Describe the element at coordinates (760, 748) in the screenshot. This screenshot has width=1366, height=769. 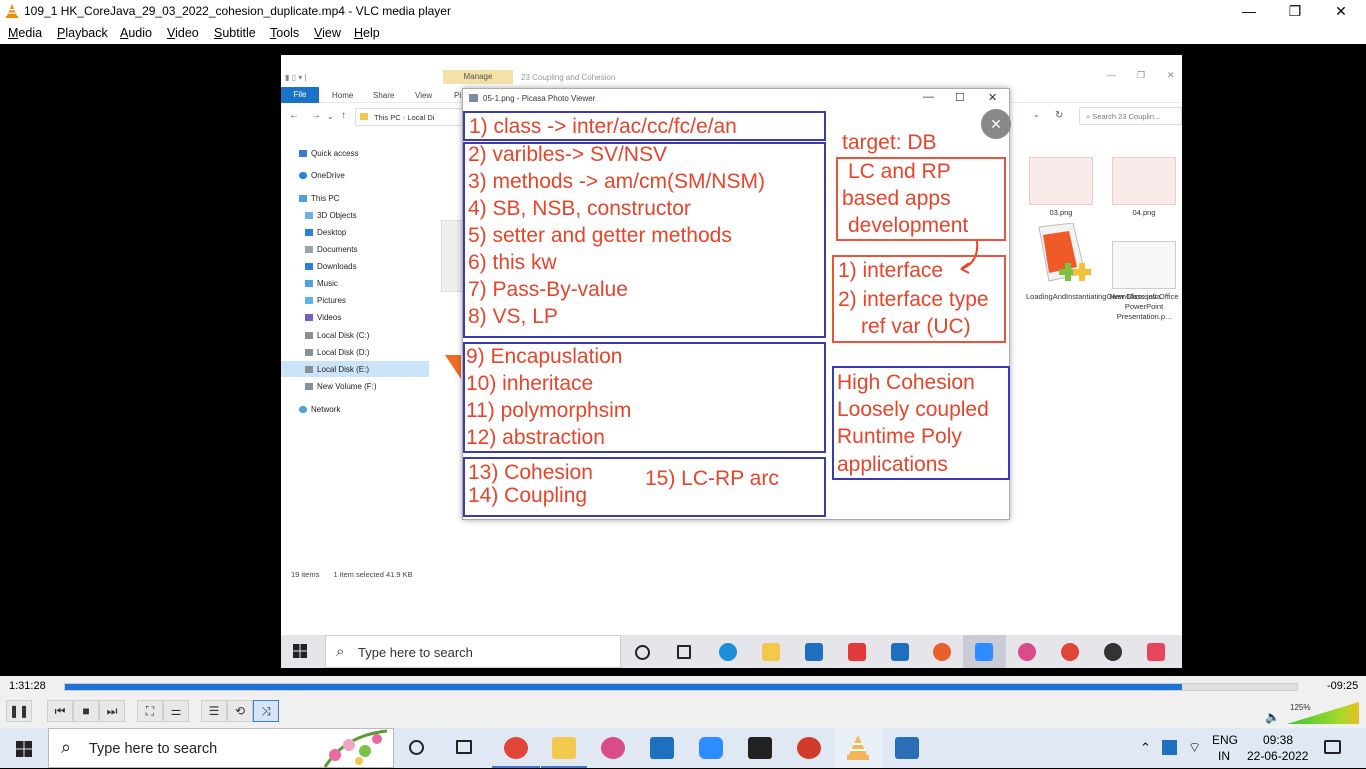
I see `sticky-app-icon` at that location.